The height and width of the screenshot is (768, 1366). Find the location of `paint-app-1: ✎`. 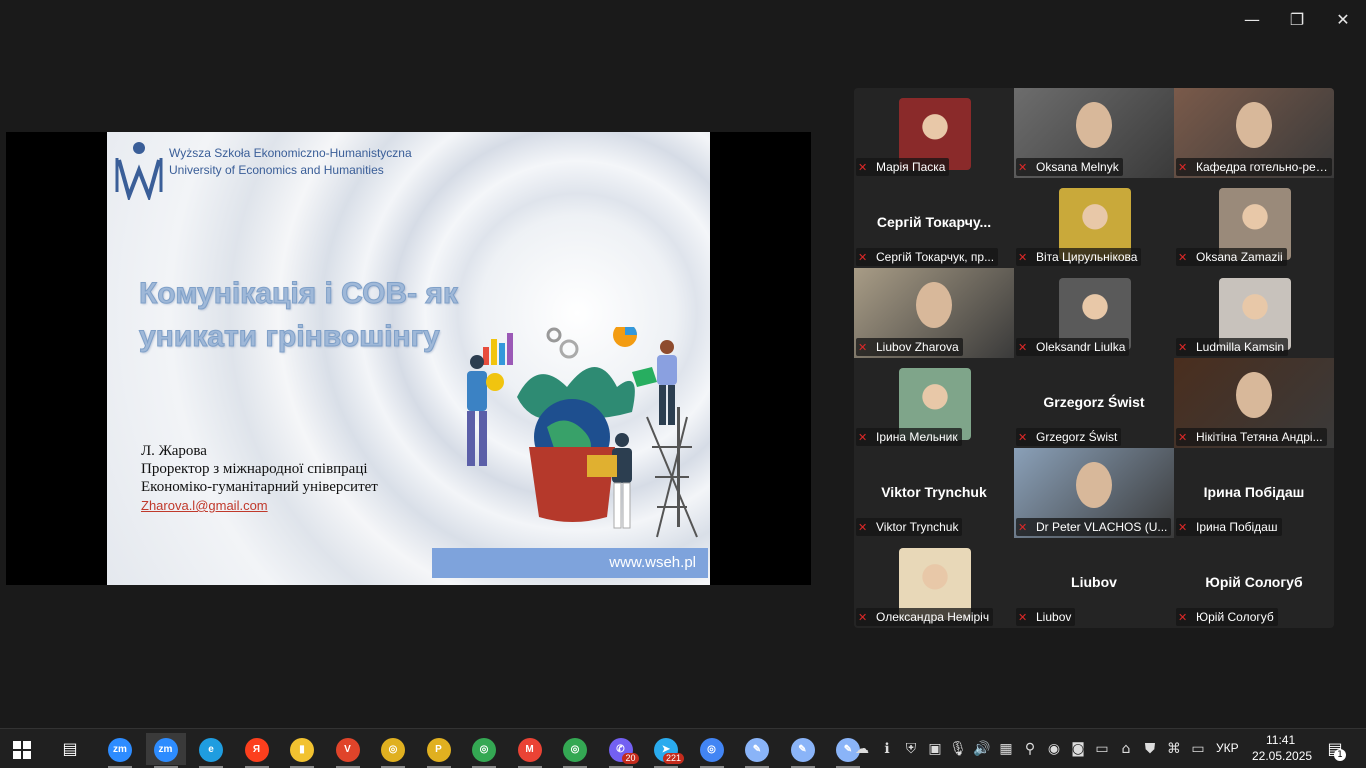

paint-app-1: ✎ is located at coordinates (757, 750).